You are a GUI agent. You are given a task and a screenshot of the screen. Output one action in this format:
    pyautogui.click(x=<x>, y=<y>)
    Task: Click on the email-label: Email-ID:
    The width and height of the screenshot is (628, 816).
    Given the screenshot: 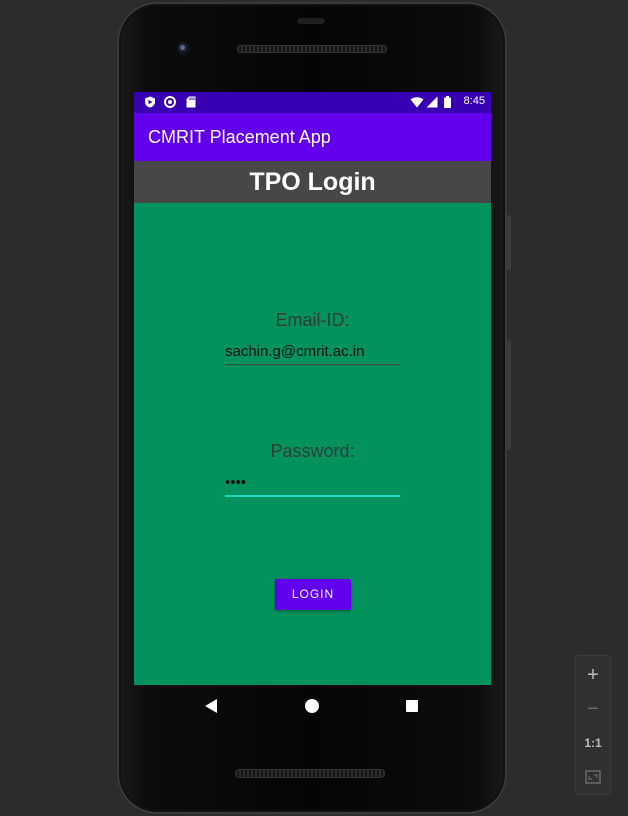 What is the action you would take?
    pyautogui.click(x=312, y=320)
    